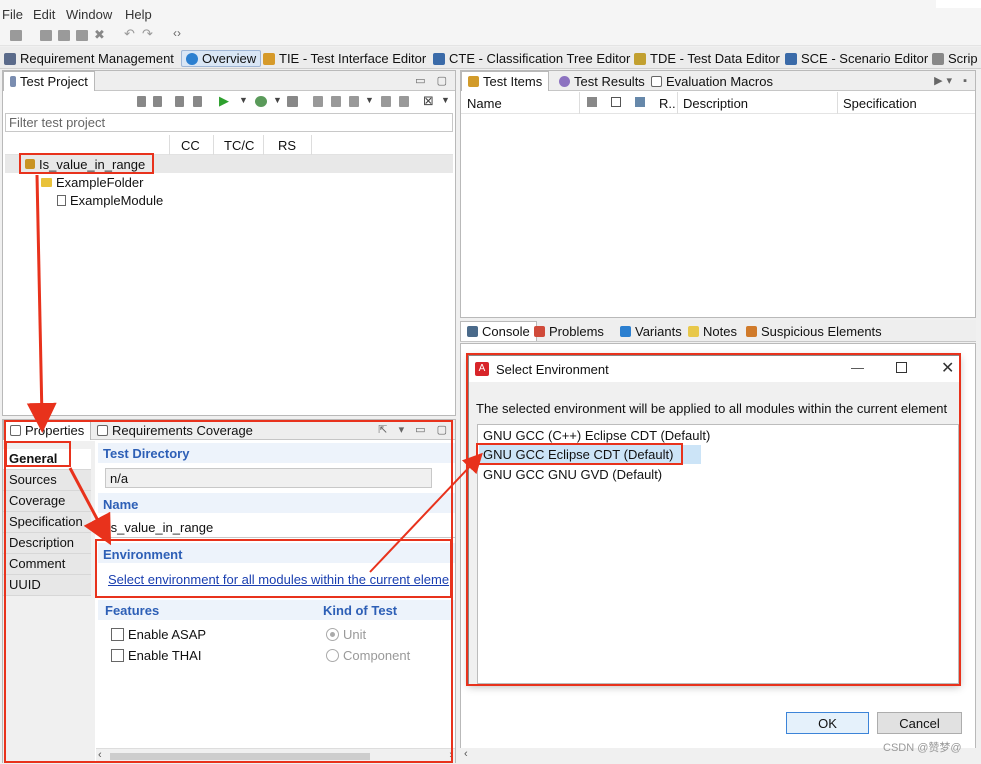 The image size is (981, 764). I want to click on arrow-environment-to-dialog, so click(426, 512).